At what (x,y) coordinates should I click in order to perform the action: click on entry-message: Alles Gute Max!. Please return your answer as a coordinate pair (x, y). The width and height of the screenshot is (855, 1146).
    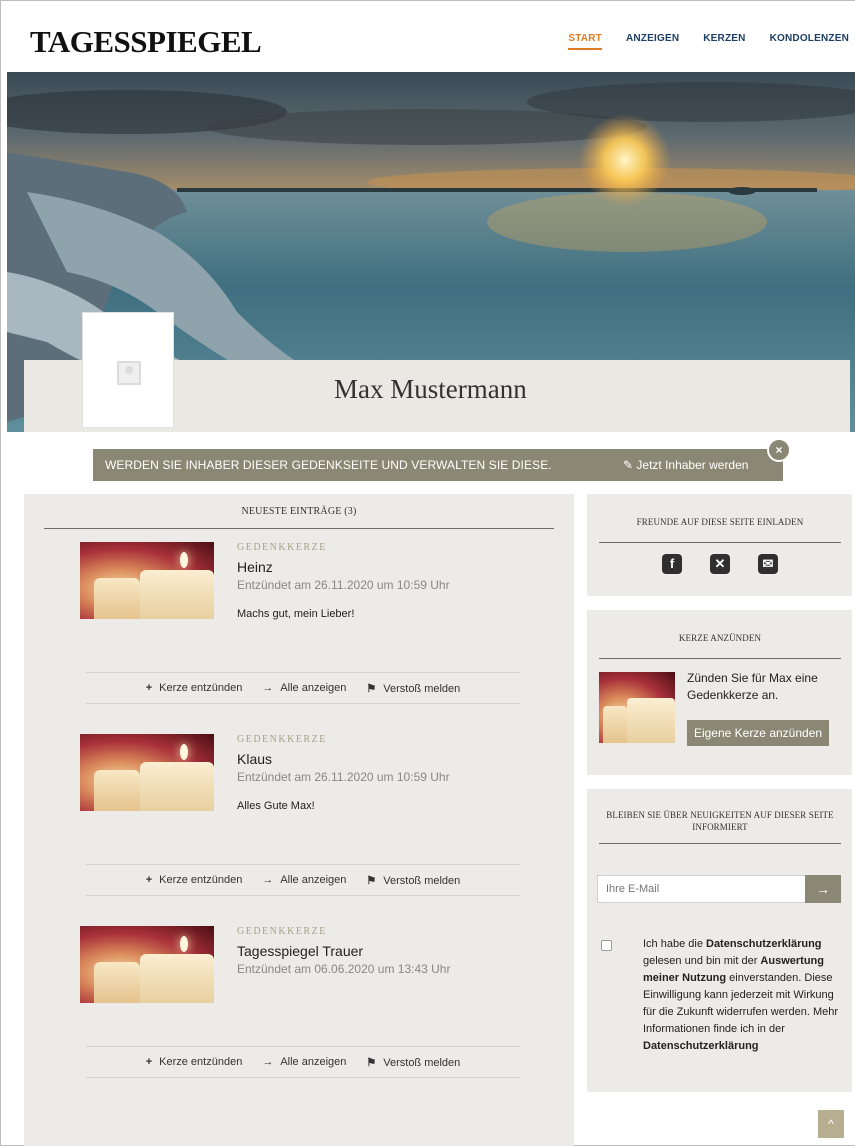
    Looking at the image, I should click on (276, 806).